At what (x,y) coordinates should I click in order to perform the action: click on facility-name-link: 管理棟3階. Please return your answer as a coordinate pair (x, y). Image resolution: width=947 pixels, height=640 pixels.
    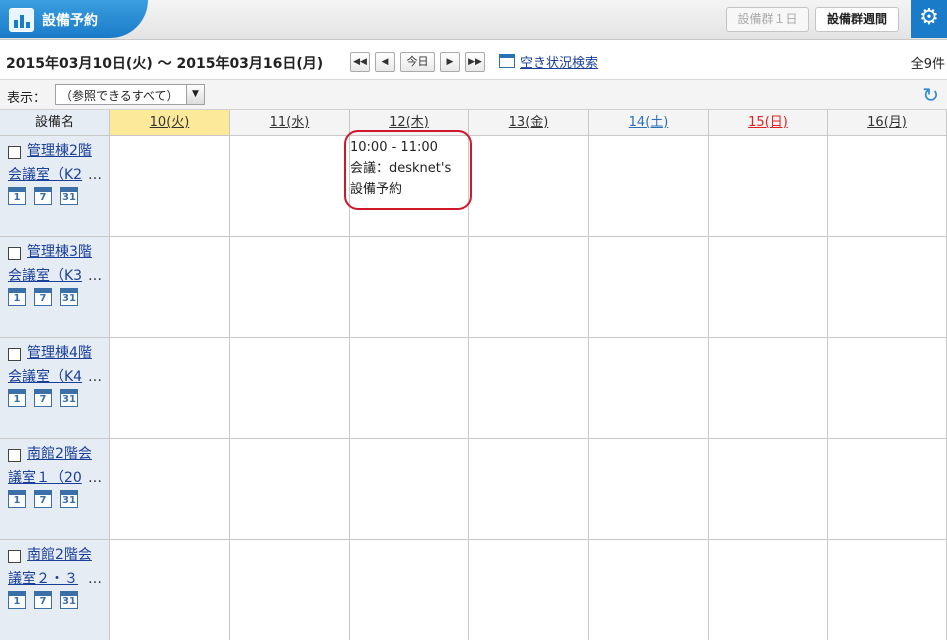
    Looking at the image, I should click on (59, 252).